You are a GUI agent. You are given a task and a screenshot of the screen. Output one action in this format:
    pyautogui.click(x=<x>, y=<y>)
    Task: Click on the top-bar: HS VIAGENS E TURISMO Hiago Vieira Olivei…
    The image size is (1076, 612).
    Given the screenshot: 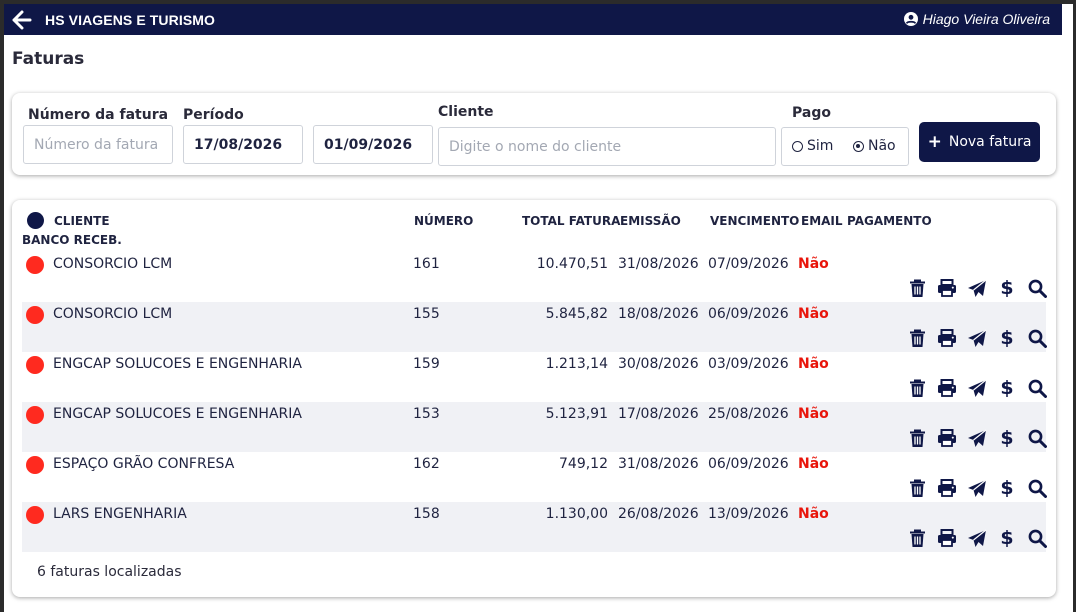 What is the action you would take?
    pyautogui.click(x=533, y=19)
    